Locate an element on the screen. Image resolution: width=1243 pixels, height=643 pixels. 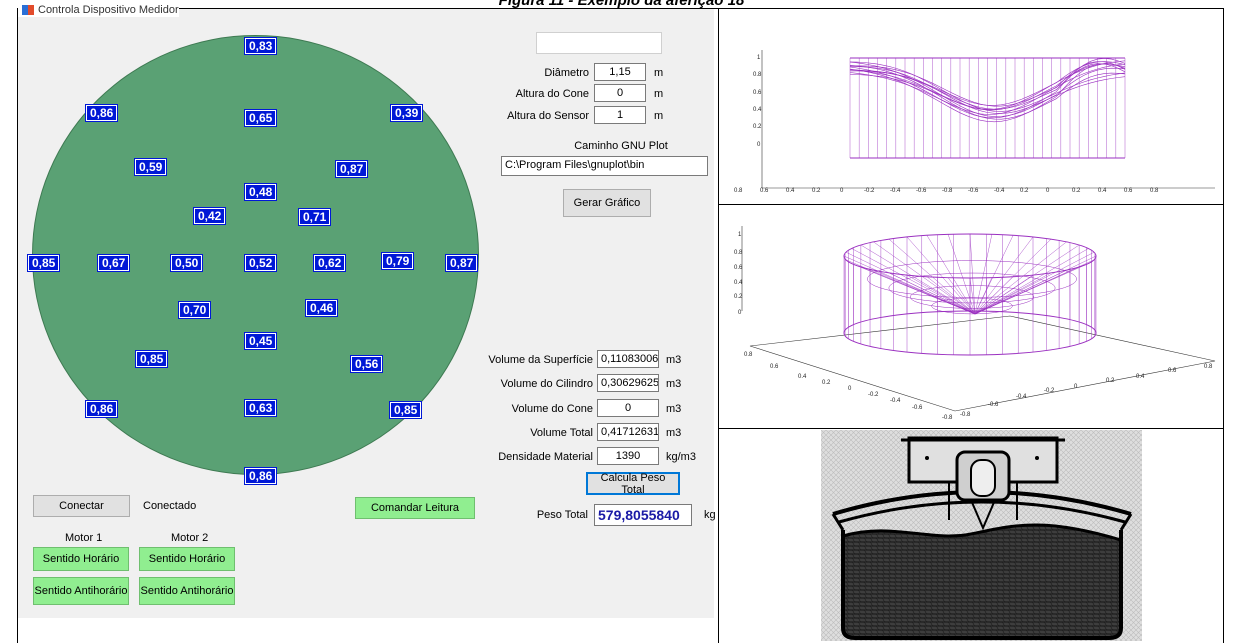
left-axis-tick: -0.8 is located at coordinates (947, 418).